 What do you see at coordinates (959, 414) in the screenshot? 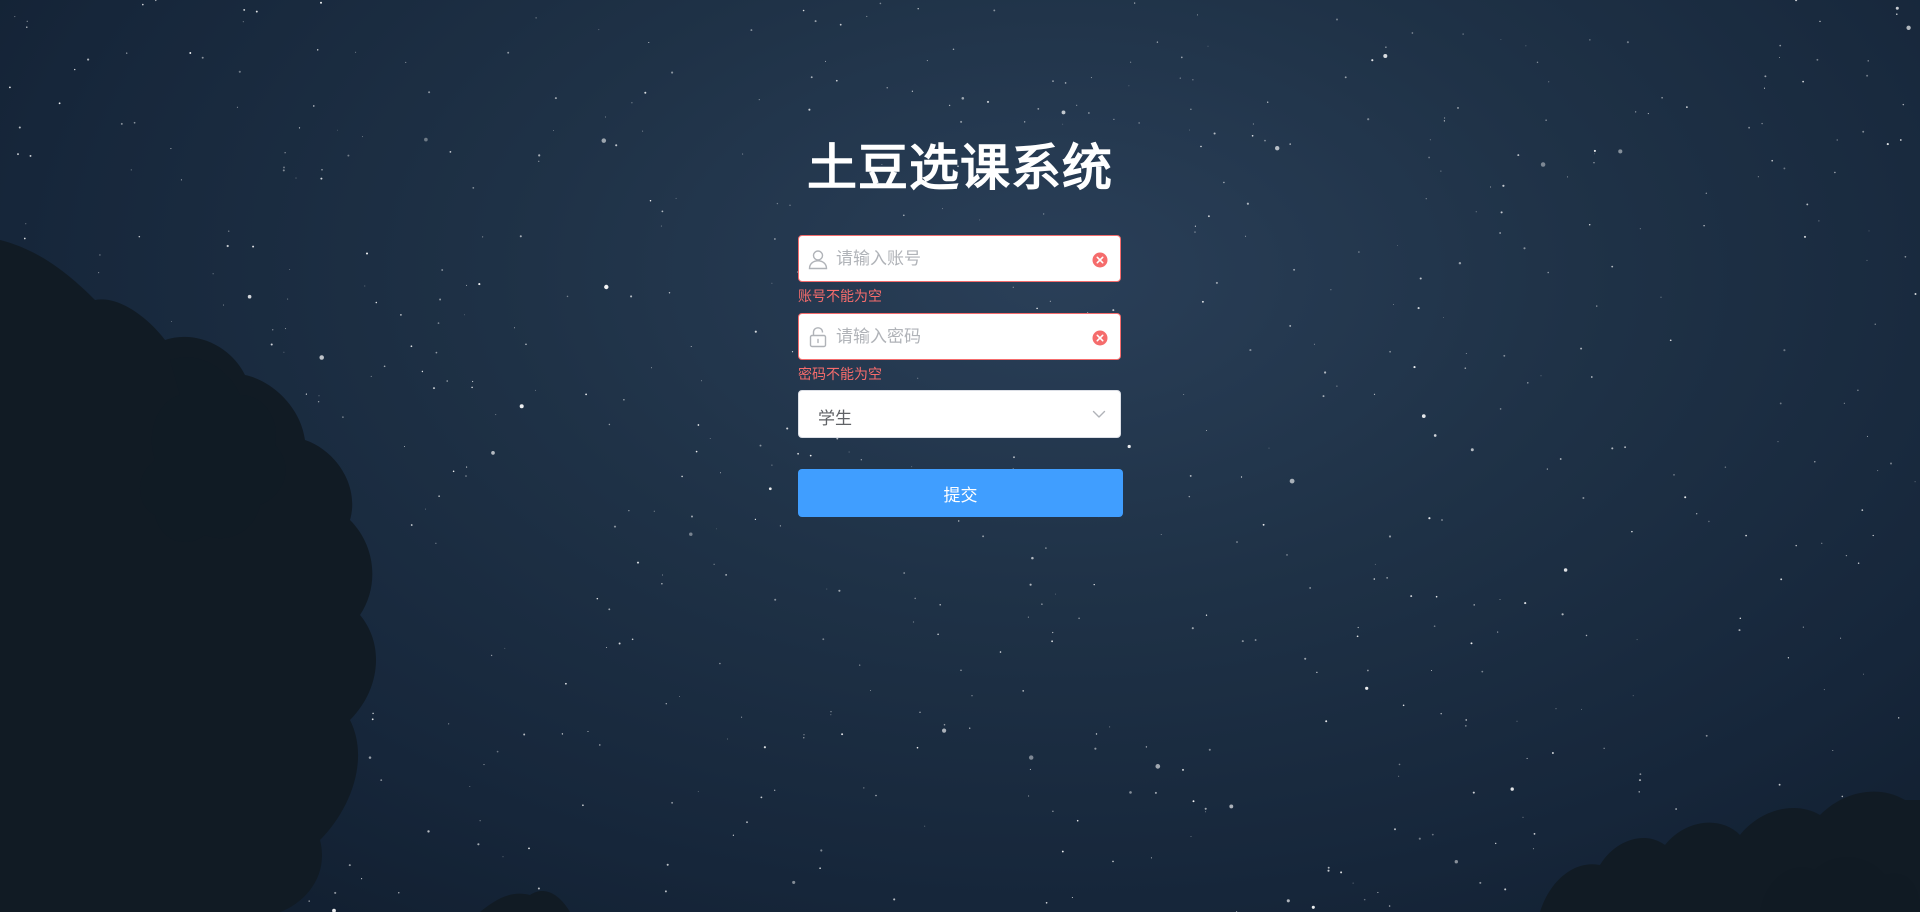
I see `role-select: 学生` at bounding box center [959, 414].